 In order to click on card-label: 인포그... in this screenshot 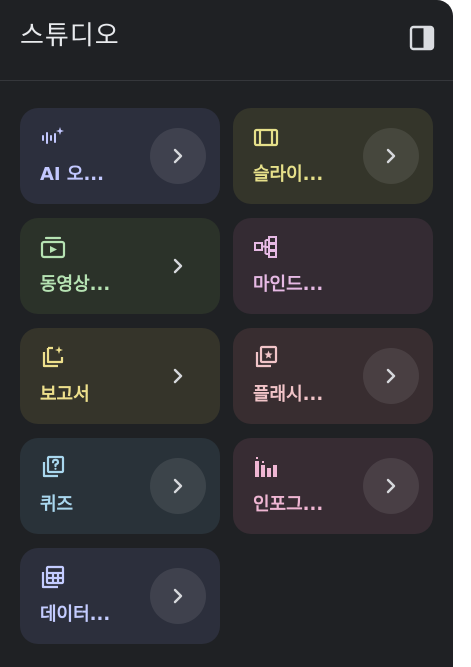, I will do `click(288, 504)`.